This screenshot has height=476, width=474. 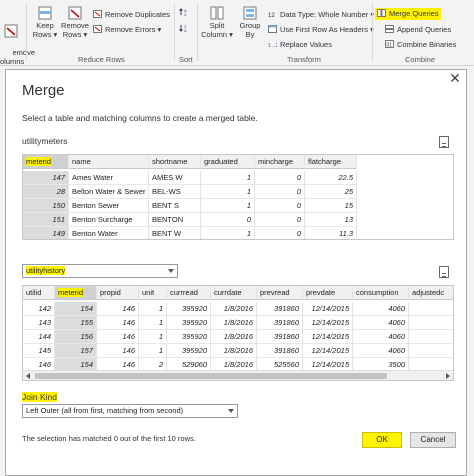 What do you see at coordinates (100, 271) in the screenshot?
I see `second-table-select: utilityhistory` at bounding box center [100, 271].